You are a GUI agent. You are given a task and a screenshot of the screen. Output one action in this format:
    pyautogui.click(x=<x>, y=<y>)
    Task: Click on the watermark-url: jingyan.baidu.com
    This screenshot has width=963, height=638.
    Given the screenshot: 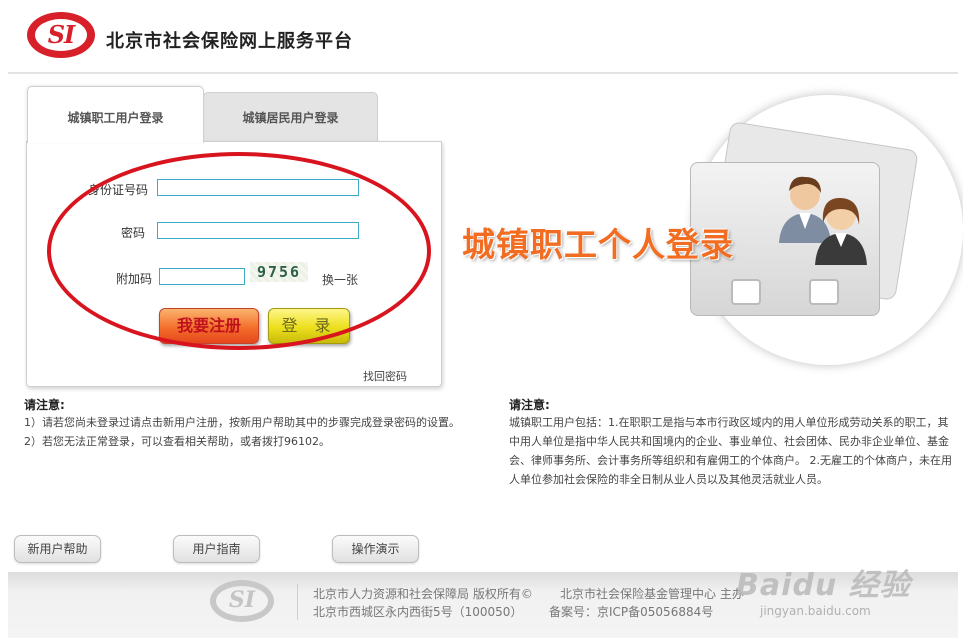 What is the action you would take?
    pyautogui.click(x=815, y=611)
    